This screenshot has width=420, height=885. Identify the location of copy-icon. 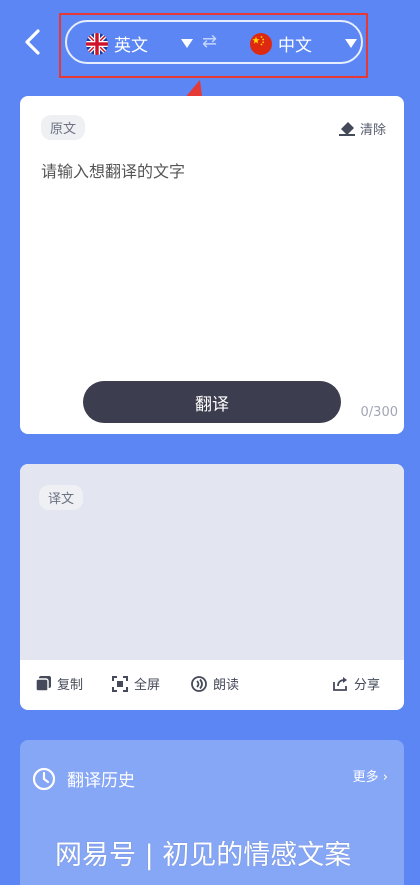
(43, 683).